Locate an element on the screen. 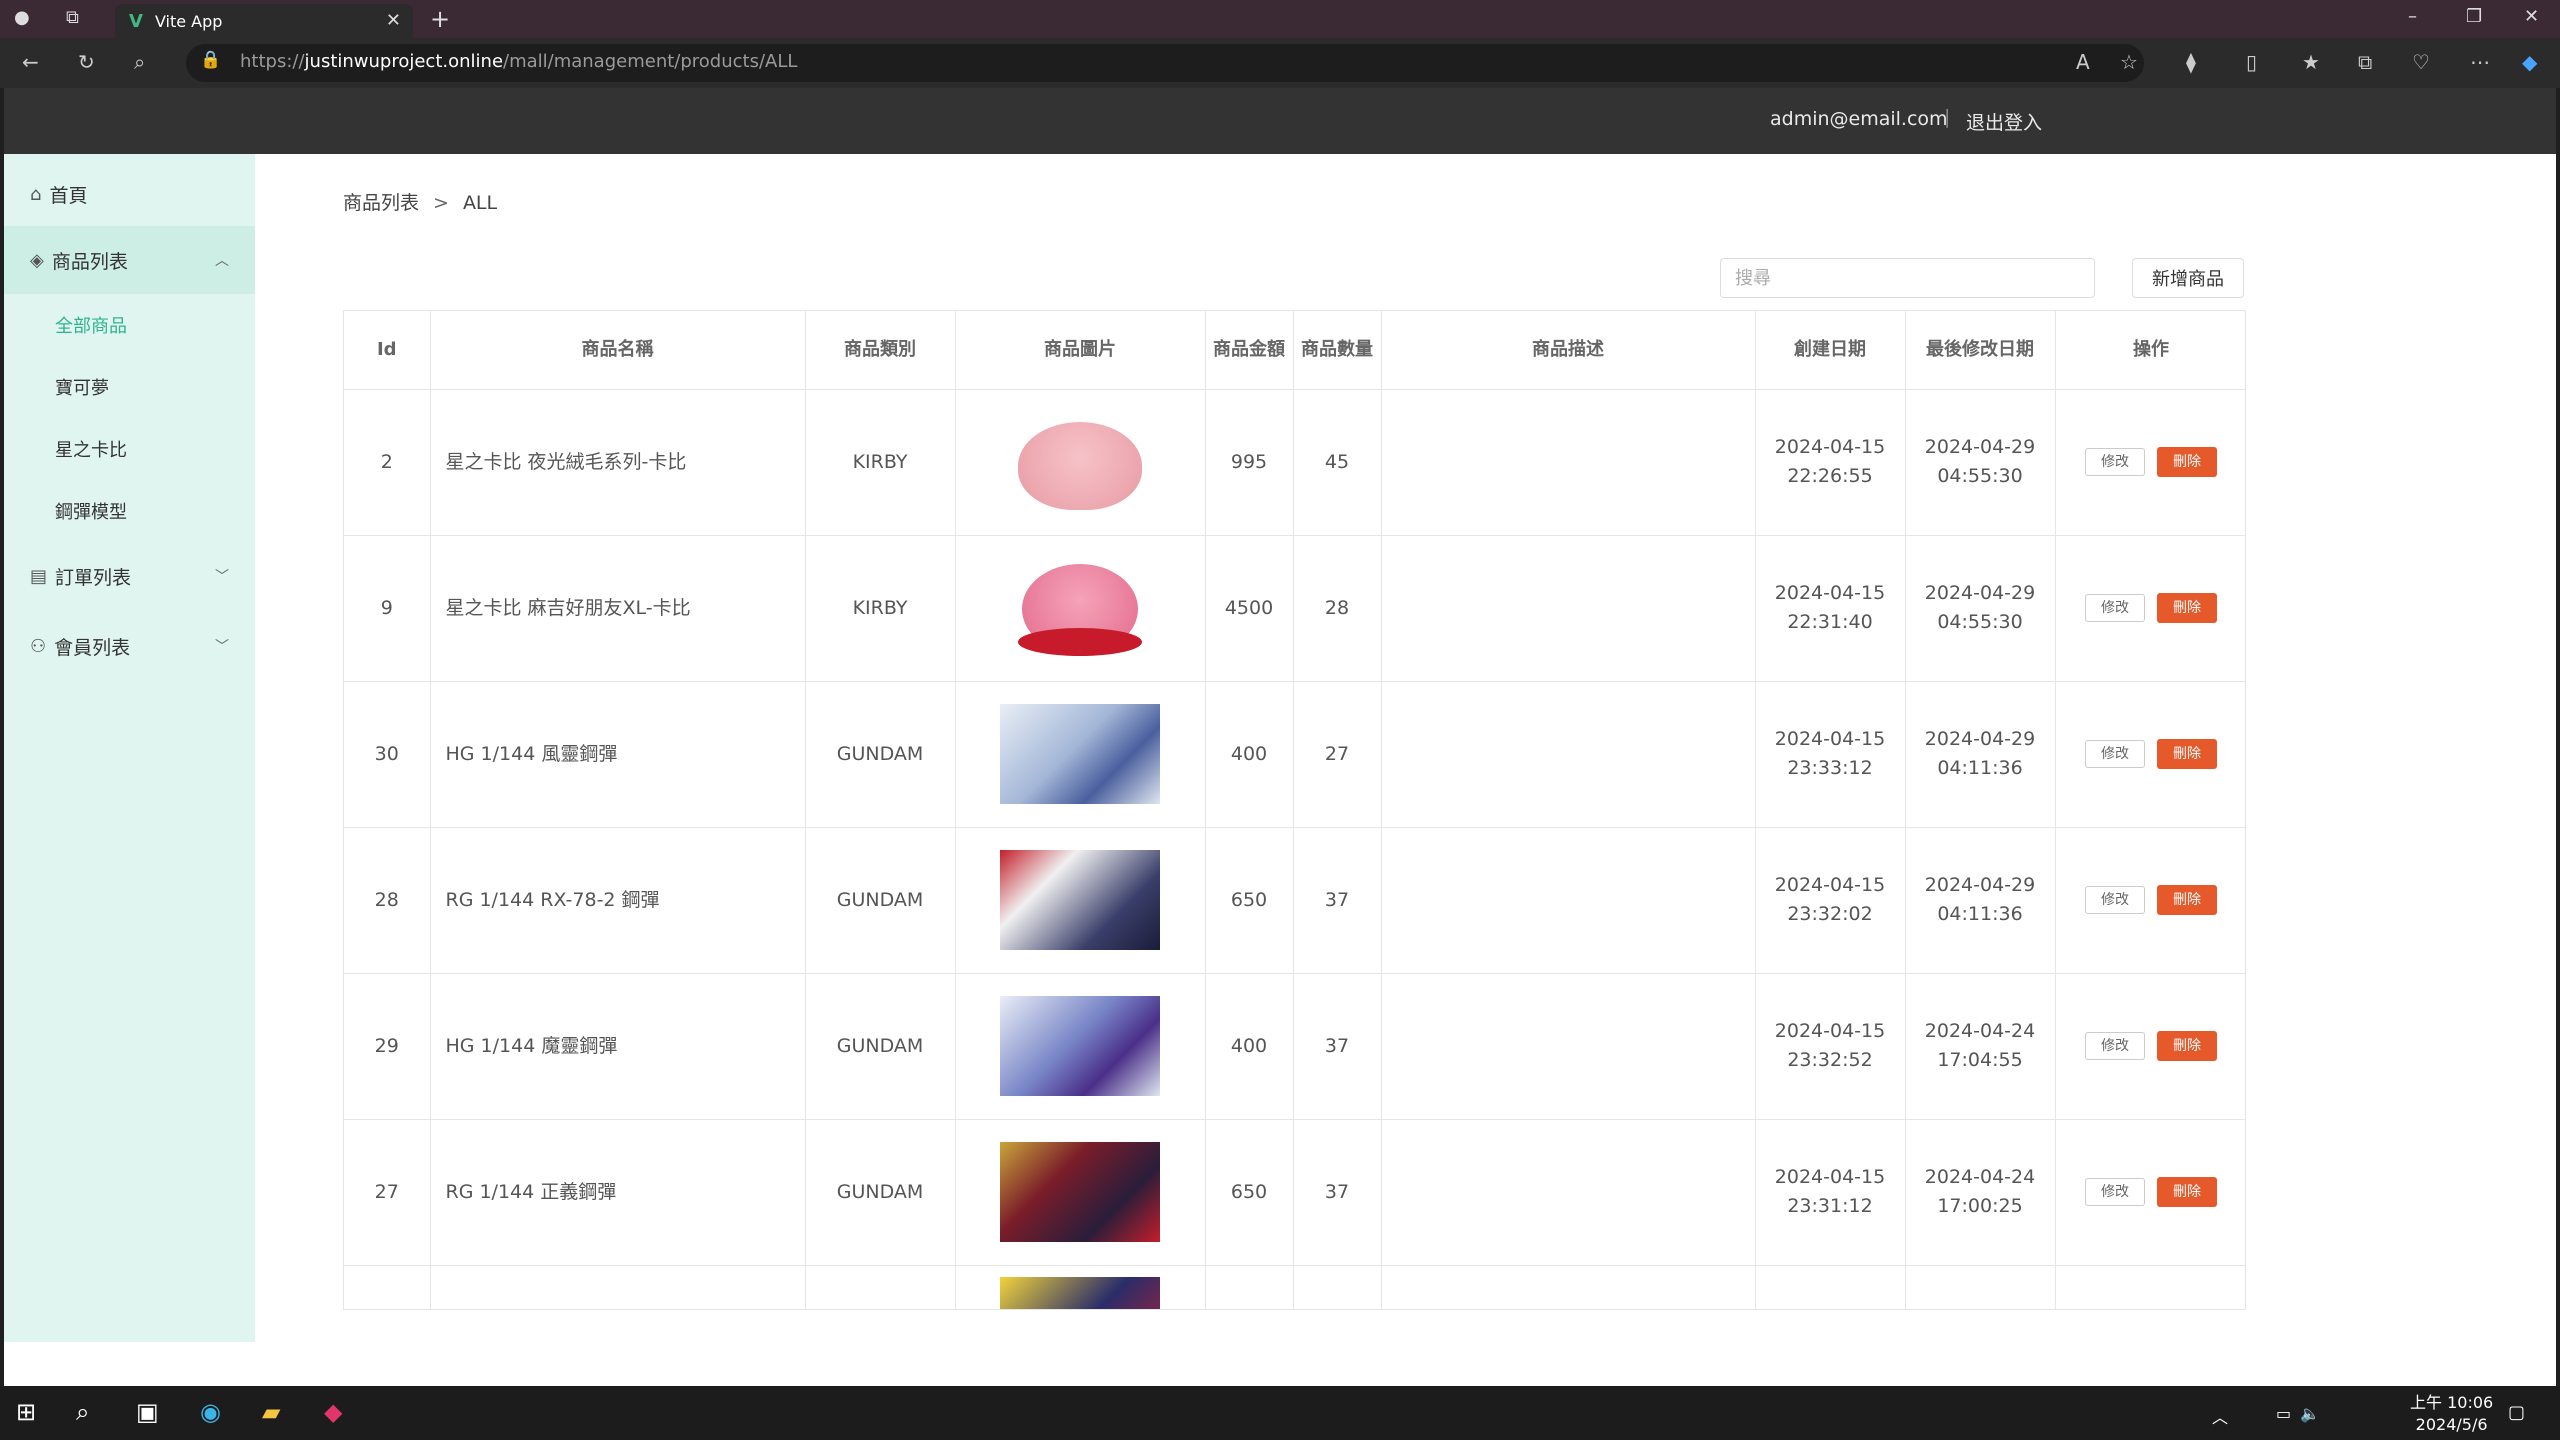  product-image-kirby-light is located at coordinates (1080, 462).